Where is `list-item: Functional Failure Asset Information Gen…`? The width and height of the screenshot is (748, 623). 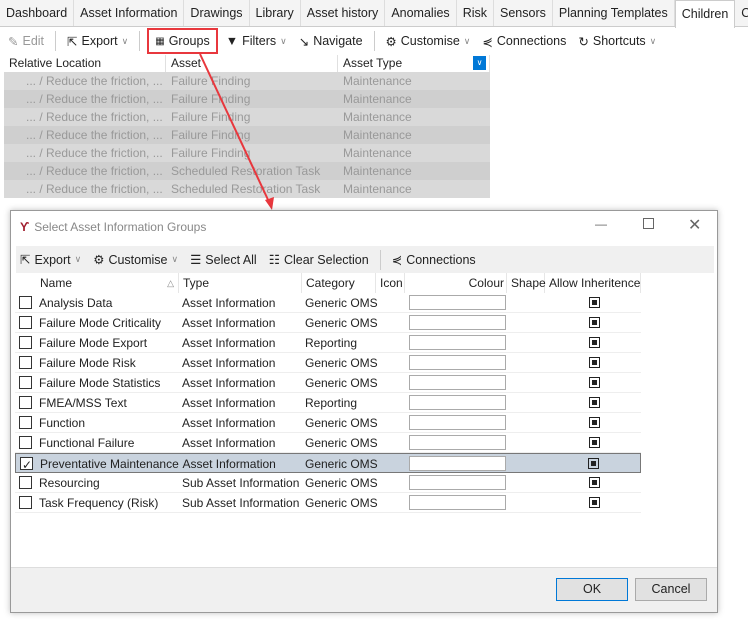
list-item: Functional Failure Asset Information Gen… is located at coordinates (328, 443).